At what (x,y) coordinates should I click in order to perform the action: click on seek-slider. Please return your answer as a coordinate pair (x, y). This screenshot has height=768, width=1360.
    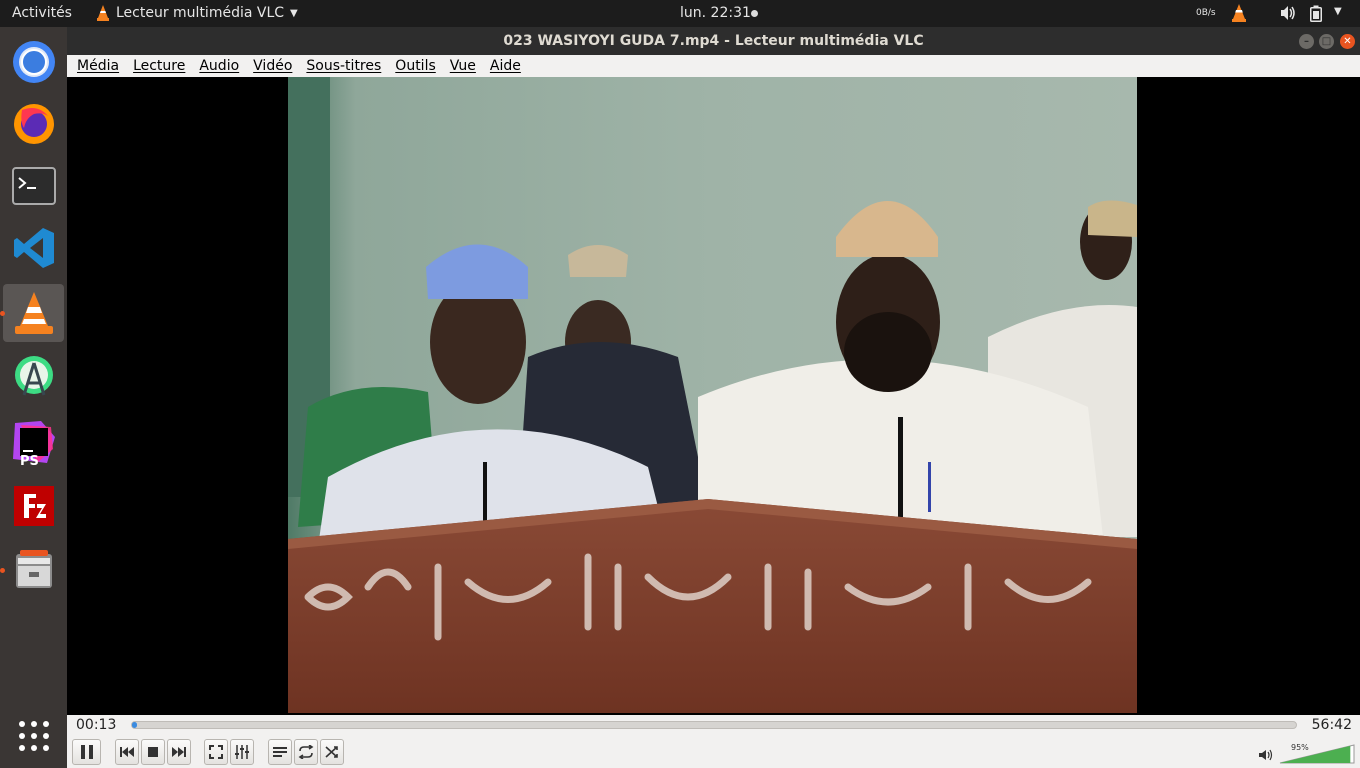
    Looking at the image, I should click on (714, 725).